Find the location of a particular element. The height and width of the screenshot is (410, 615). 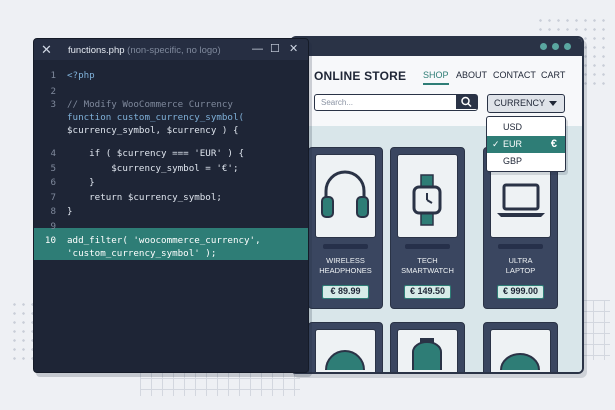

product-card: WIRELESS HEADPHONES € 89.99 is located at coordinates (345, 228).